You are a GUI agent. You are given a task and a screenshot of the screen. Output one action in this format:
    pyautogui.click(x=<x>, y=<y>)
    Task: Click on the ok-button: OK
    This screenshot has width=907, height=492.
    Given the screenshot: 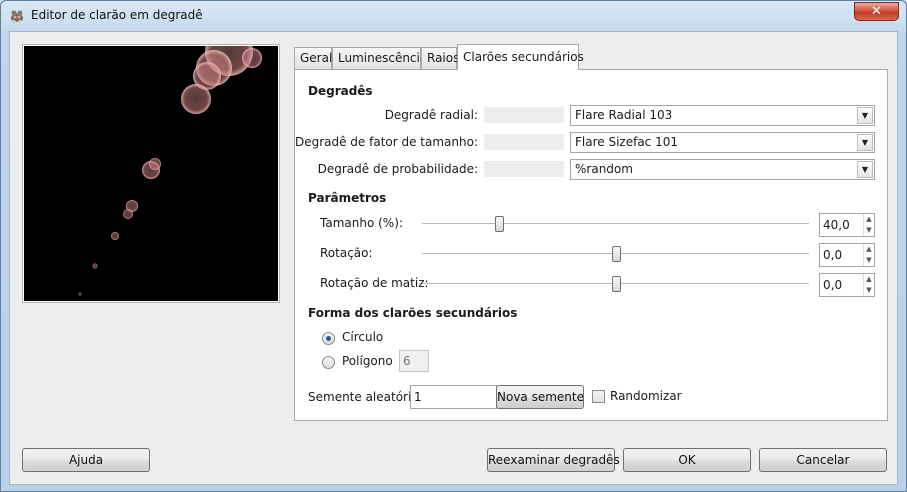 What is the action you would take?
    pyautogui.click(x=687, y=460)
    